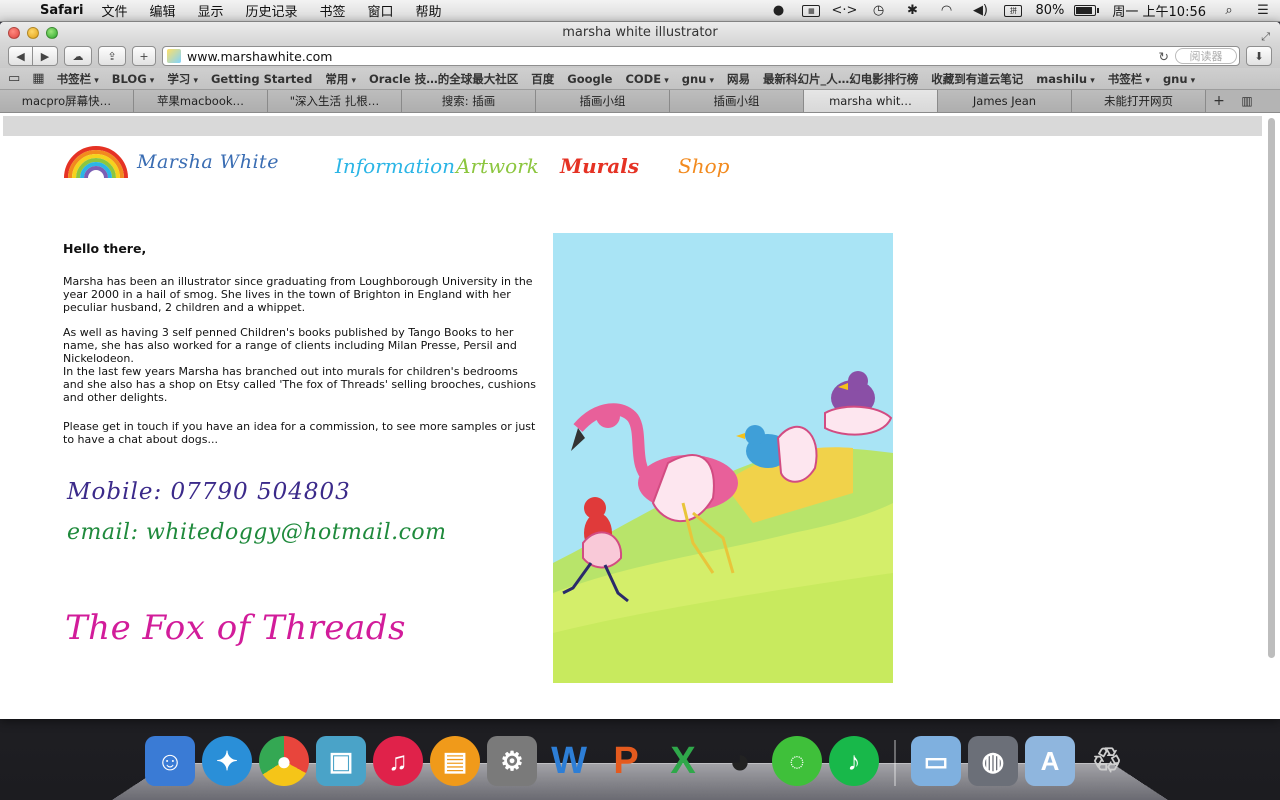  Describe the element at coordinates (429, 10) in the screenshot. I see `menu-help: 帮助` at that location.